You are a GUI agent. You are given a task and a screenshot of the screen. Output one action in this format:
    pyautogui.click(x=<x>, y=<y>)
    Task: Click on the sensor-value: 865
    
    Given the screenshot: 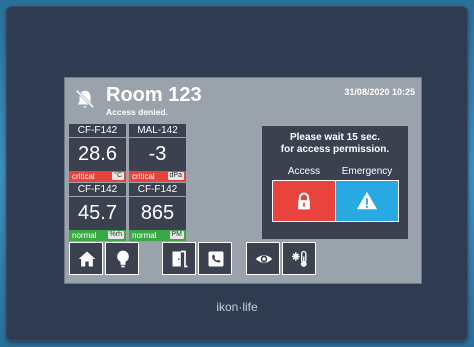 What is the action you would take?
    pyautogui.click(x=157, y=213)
    